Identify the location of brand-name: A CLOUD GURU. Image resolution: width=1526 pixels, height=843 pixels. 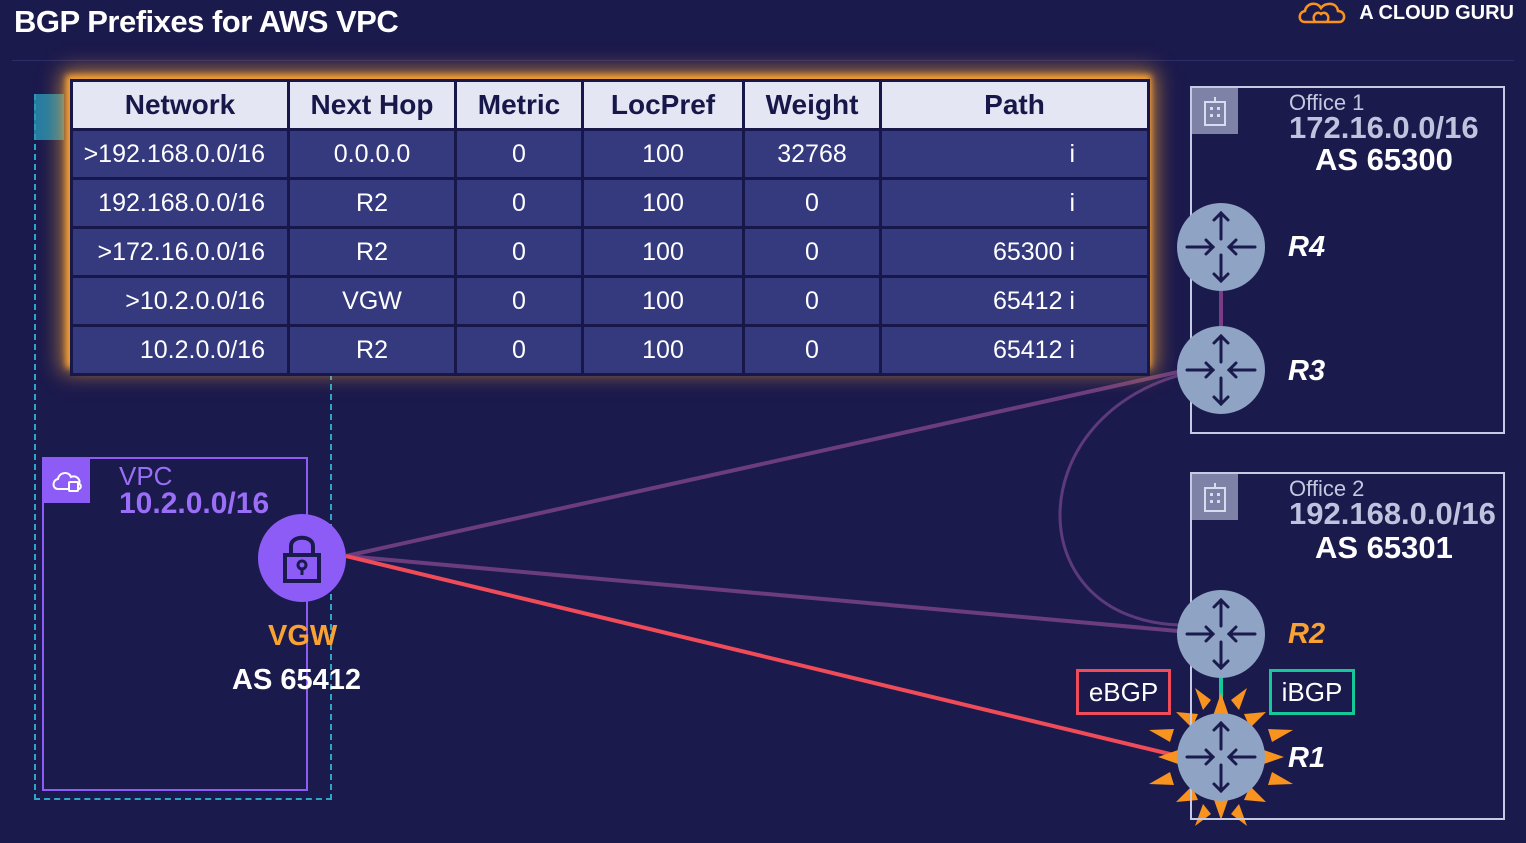
(1436, 12).